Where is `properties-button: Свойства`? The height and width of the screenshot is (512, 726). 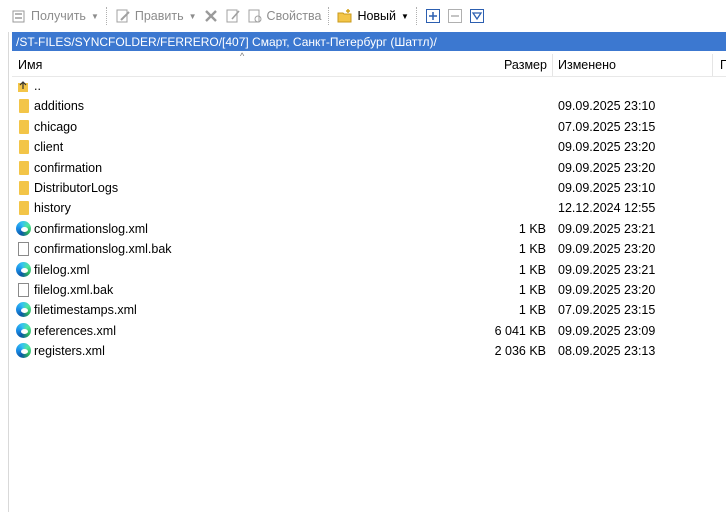 properties-button: Свойства is located at coordinates (284, 16).